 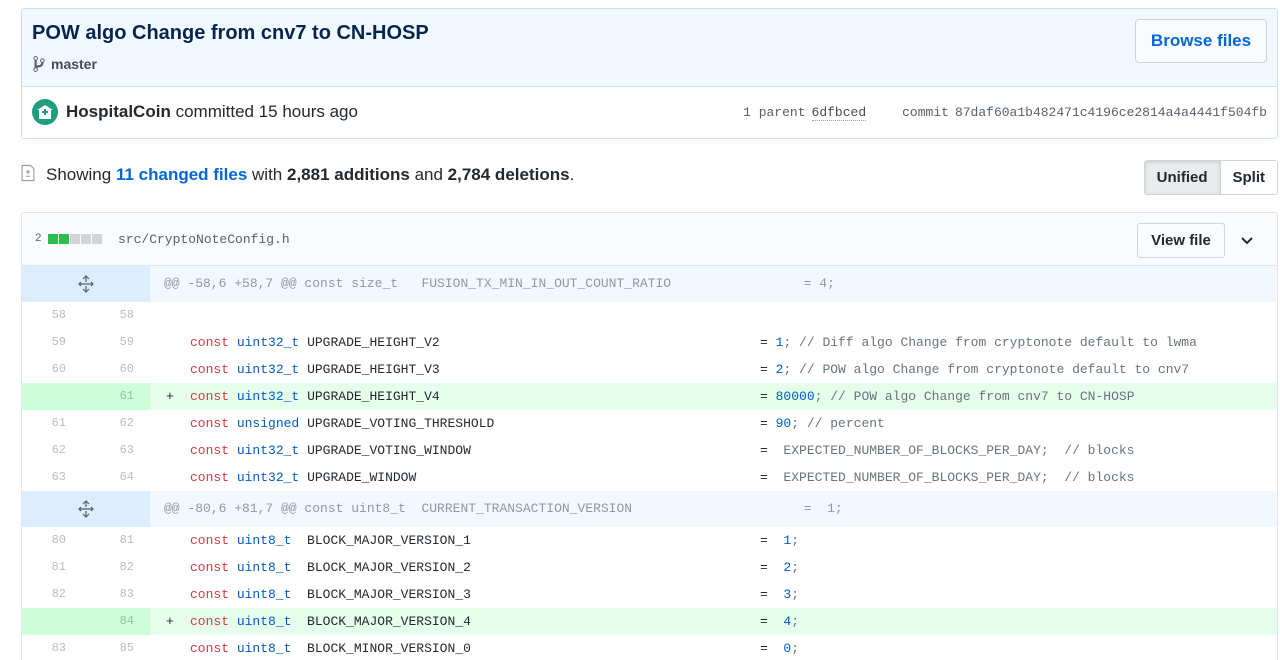 I want to click on code-line: + const uint8_t BLOCK_MAJOR_VERSION_4 = 4;, so click(x=713, y=621).